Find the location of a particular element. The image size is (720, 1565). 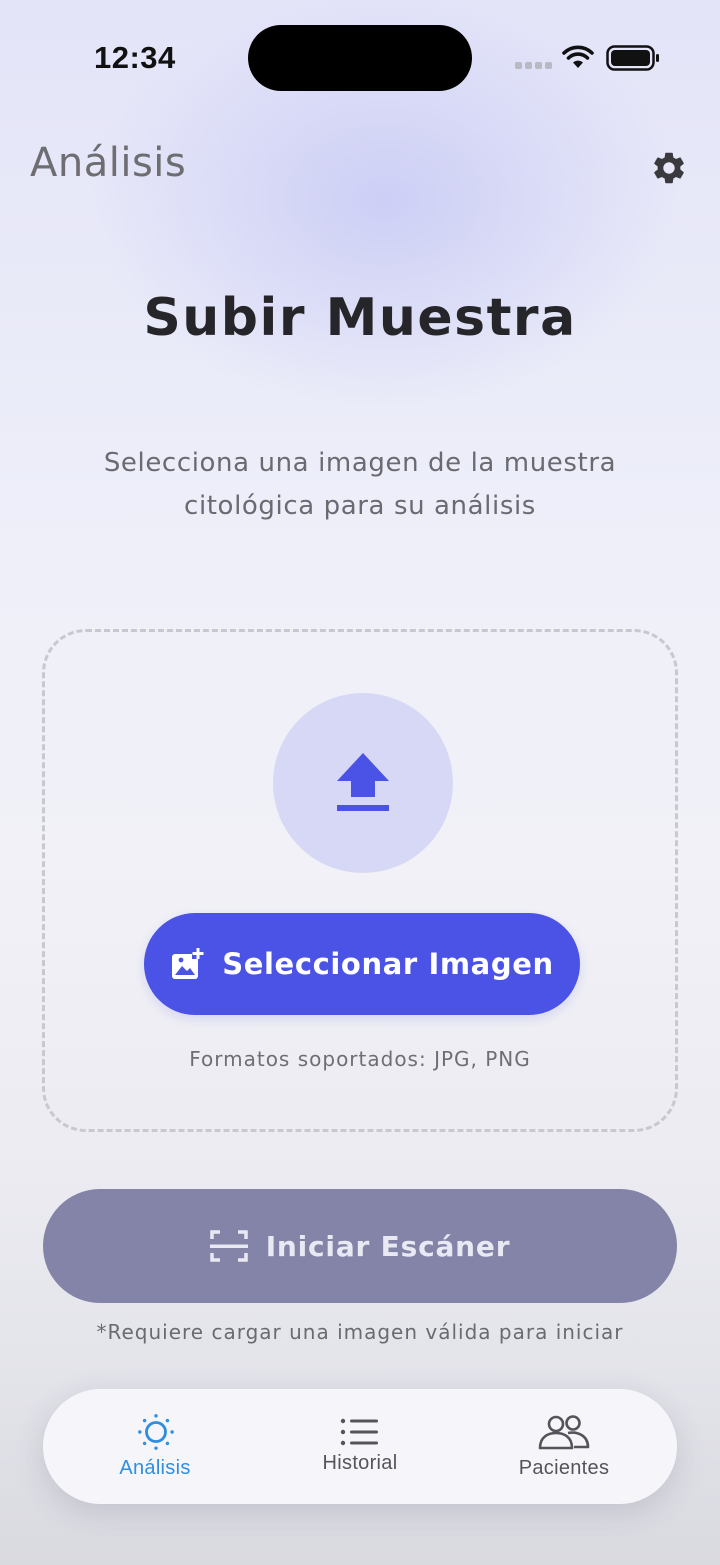

start-scanner-button: Iniciar Escáner is located at coordinates (360, 1246).